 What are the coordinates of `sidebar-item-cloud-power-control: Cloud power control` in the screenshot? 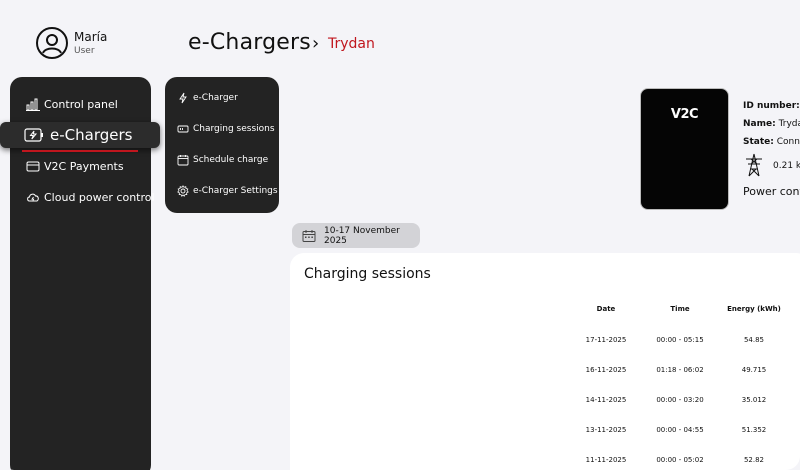 It's located at (90, 197).